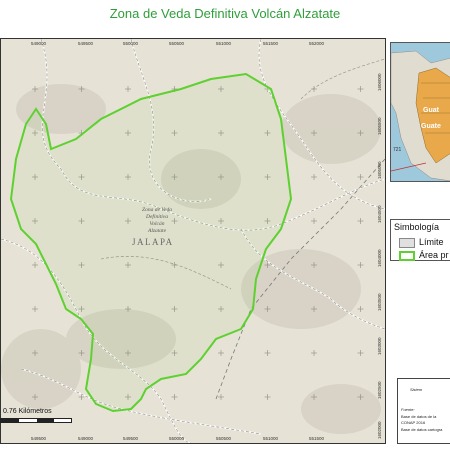 This screenshot has width=450, height=450. What do you see at coordinates (271, 438) in the screenshot?
I see `x-tick-label-bottom: 551000` at bounding box center [271, 438].